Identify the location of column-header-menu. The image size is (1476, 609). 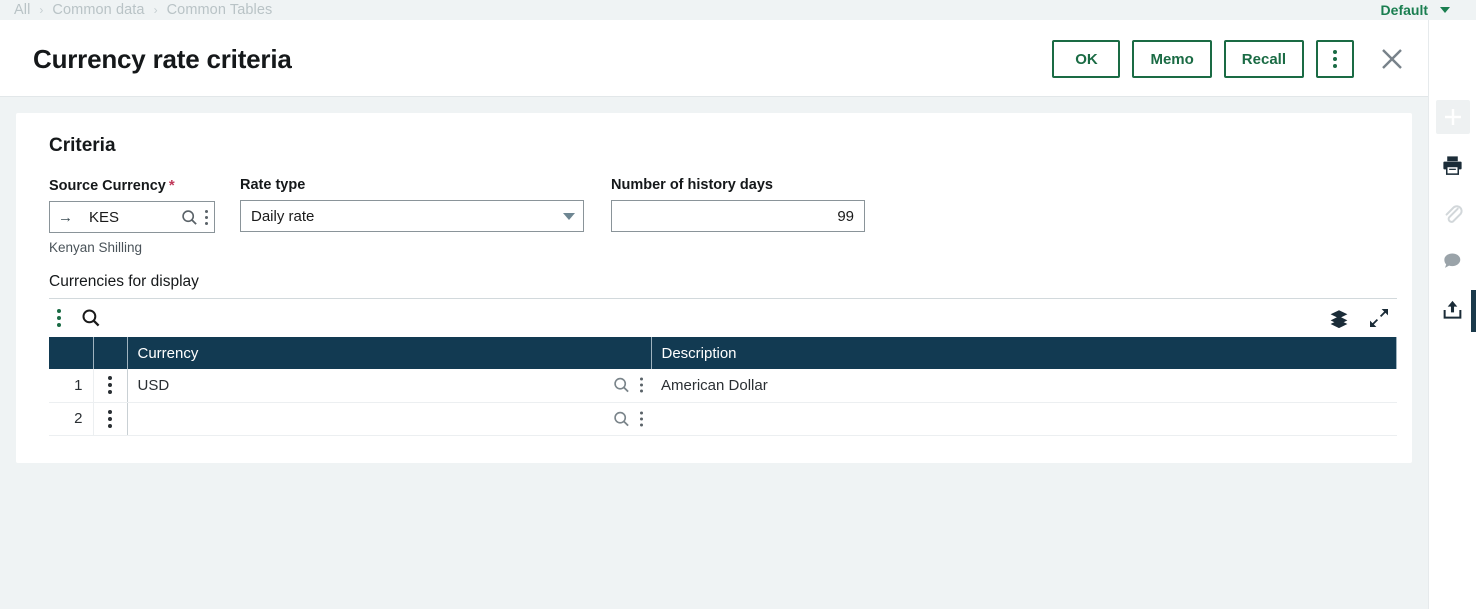
(110, 353).